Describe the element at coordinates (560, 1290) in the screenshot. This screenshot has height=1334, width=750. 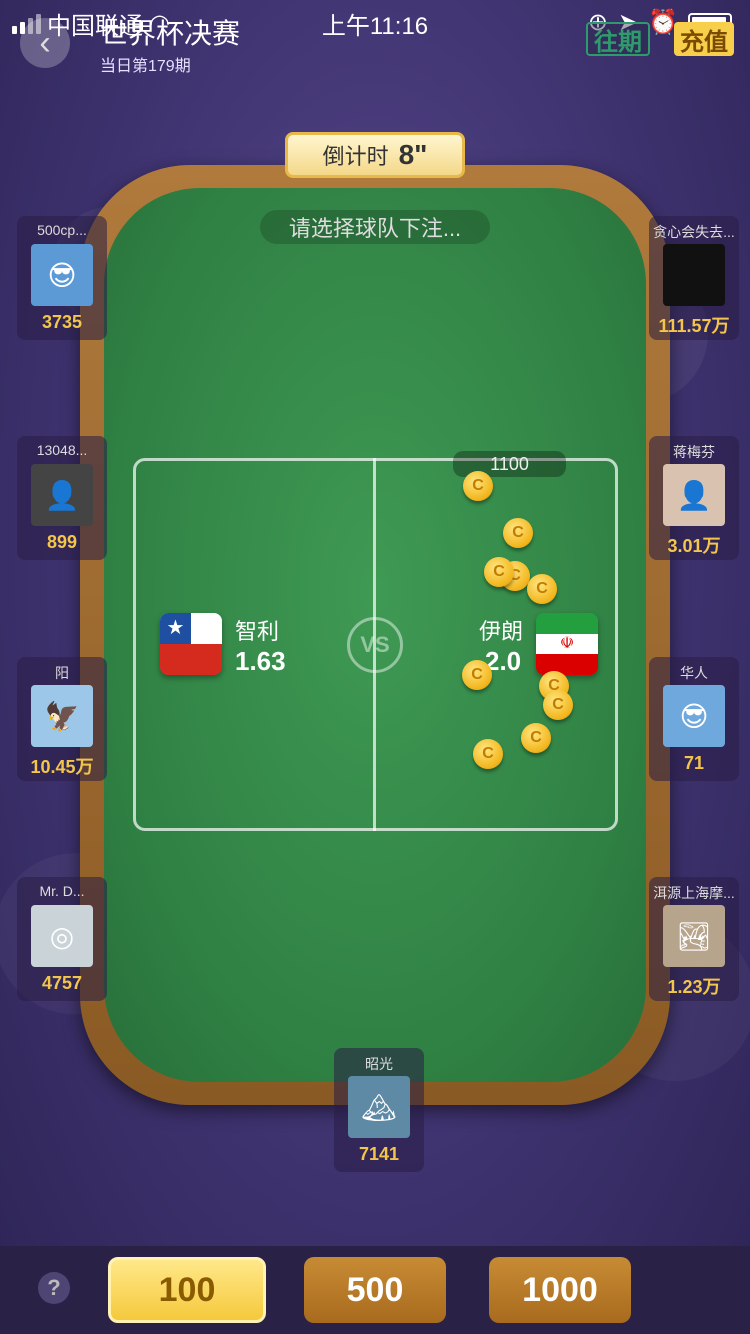
I see `chip-1000-button: 1000` at that location.